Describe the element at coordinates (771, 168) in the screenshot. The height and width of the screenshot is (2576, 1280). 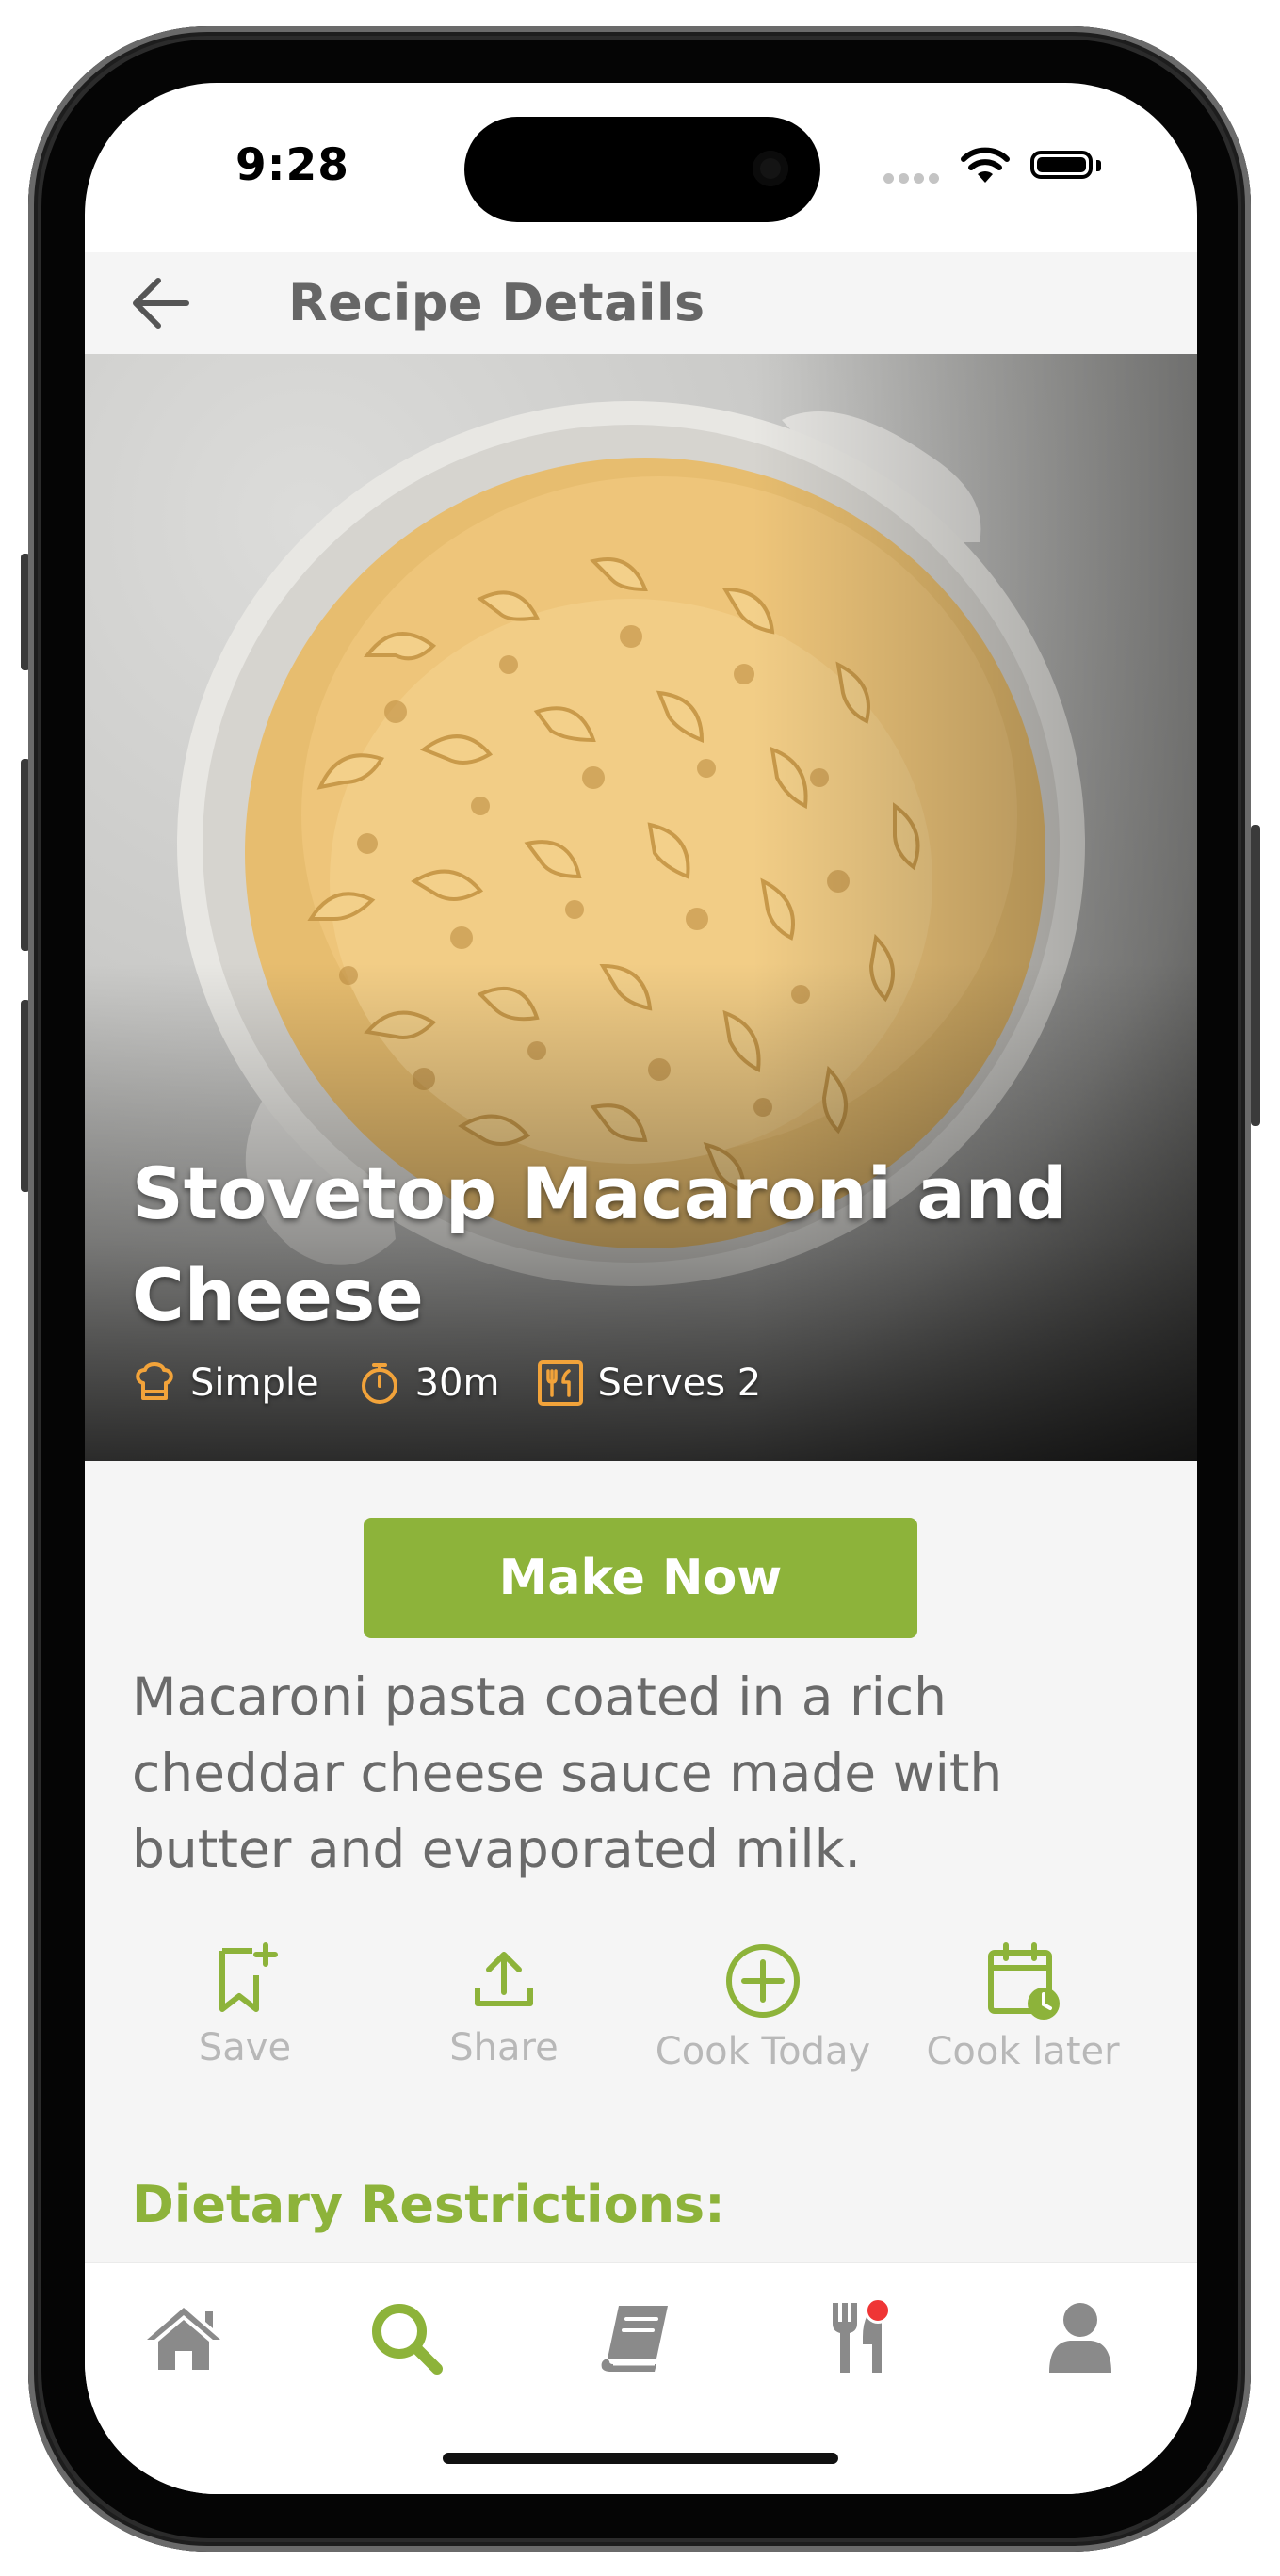
I see `camera-icon` at that location.